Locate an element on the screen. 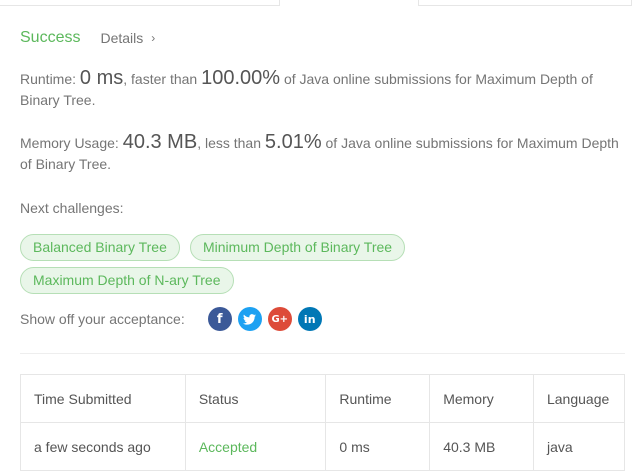 The height and width of the screenshot is (471, 632). challenge-chip: Minimum Depth of Binary Tree is located at coordinates (297, 247).